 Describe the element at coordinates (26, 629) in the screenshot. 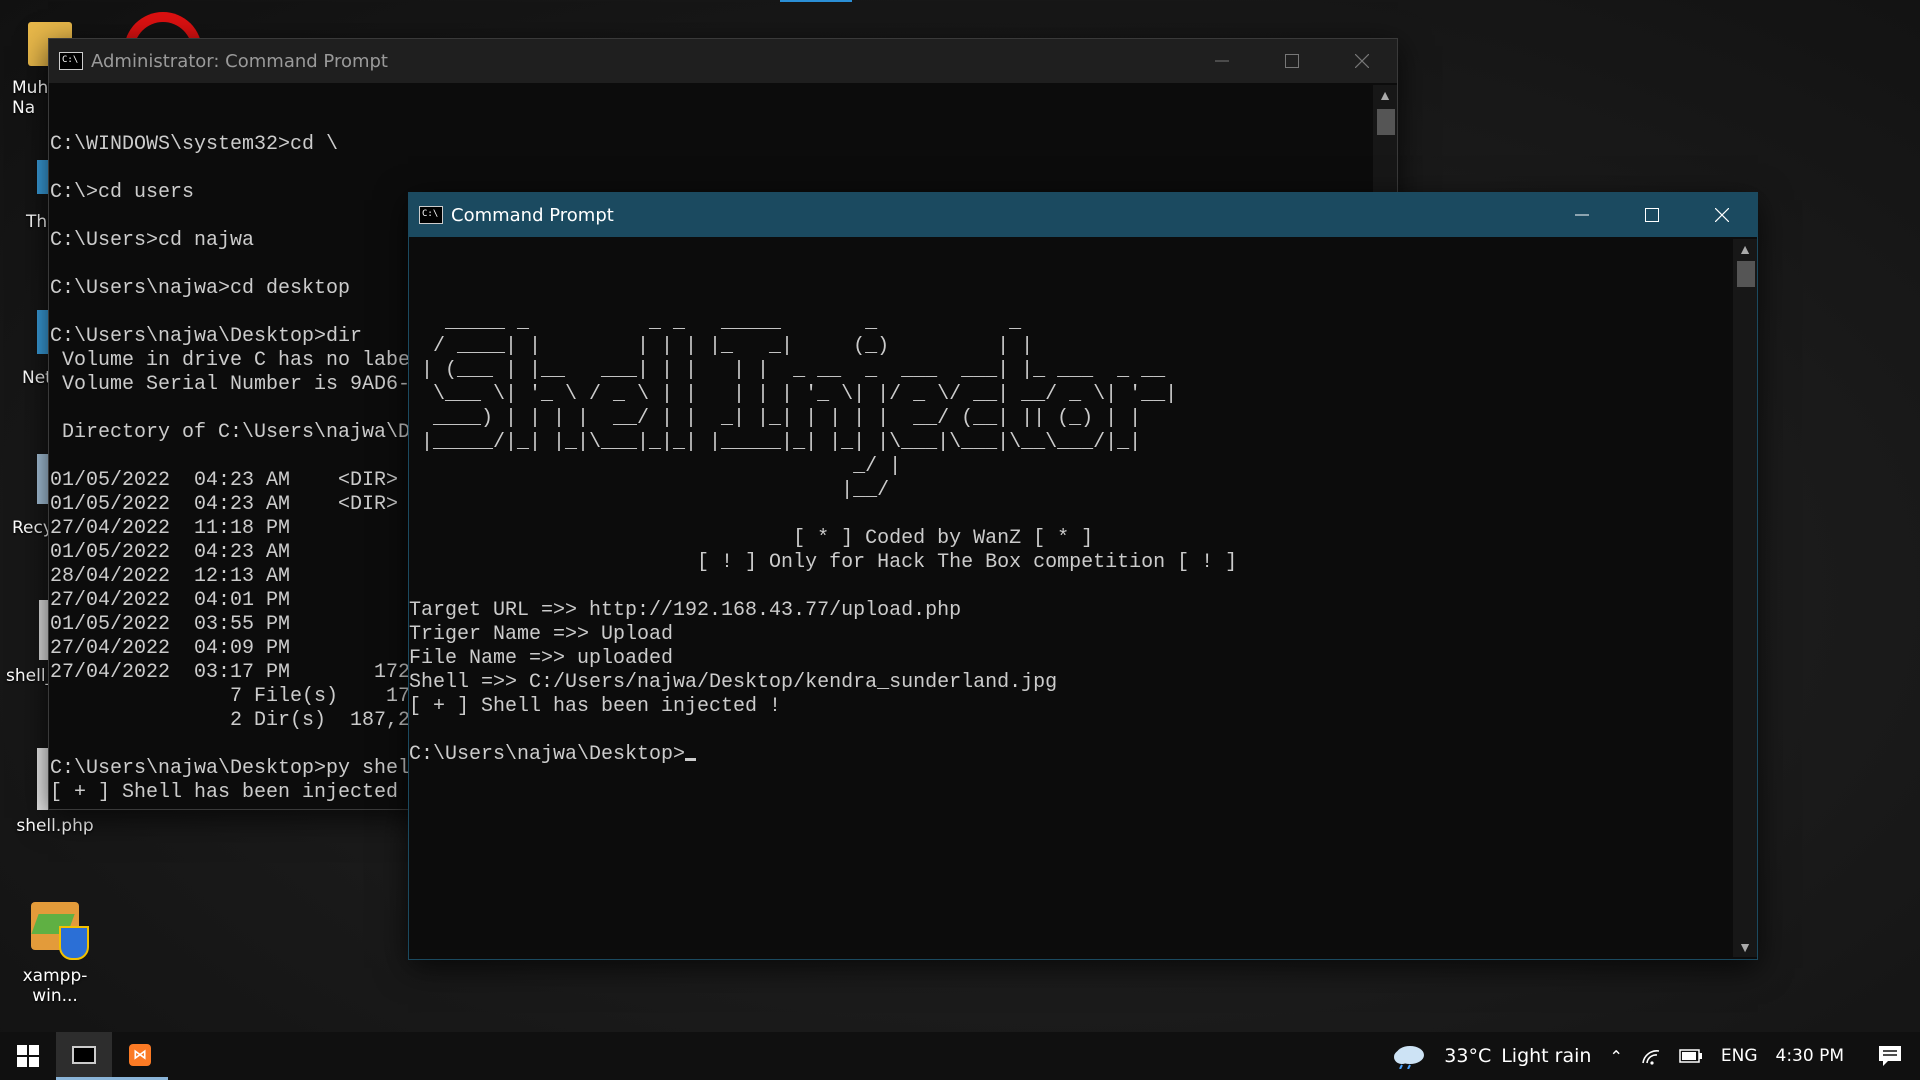

I see `python-file-icon` at that location.